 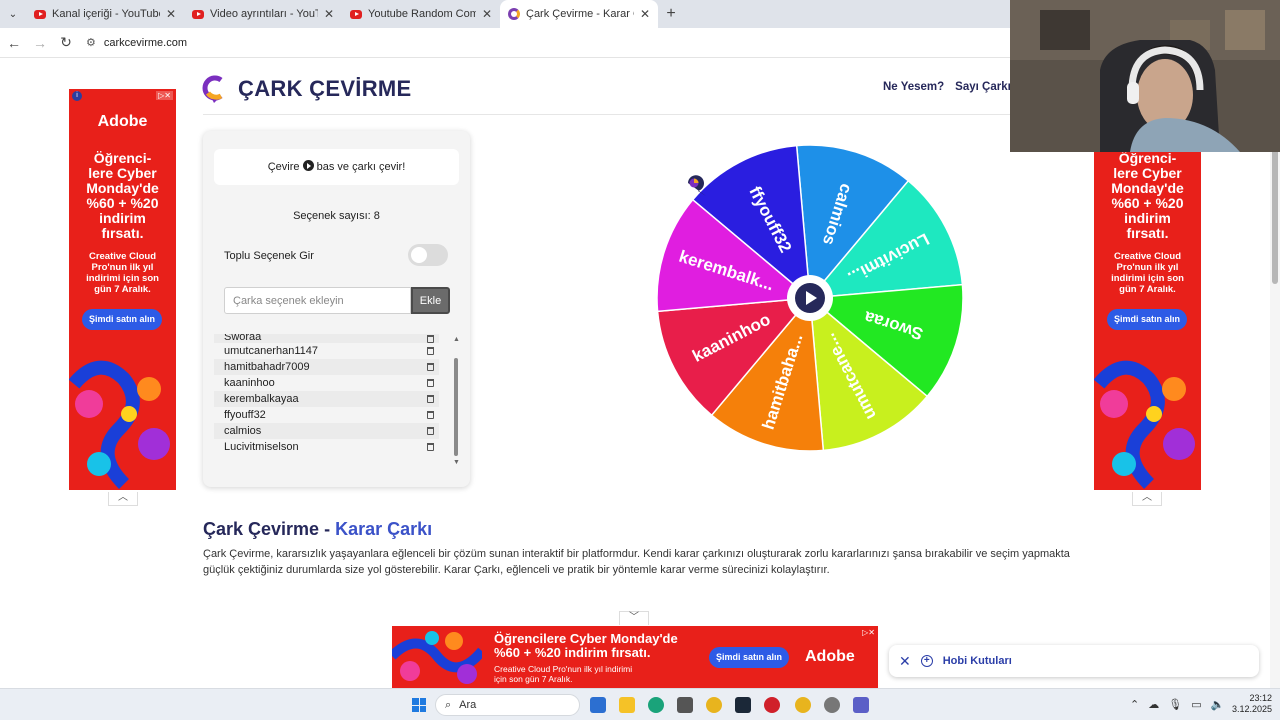 What do you see at coordinates (325, 89) in the screenshot?
I see `site-logo-text: ÇARK ÇEVİRME` at bounding box center [325, 89].